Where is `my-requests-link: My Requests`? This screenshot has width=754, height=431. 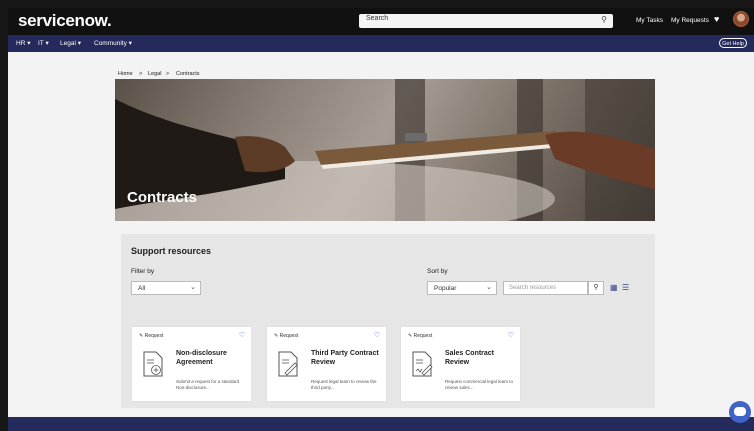
my-requests-link: My Requests is located at coordinates (690, 20).